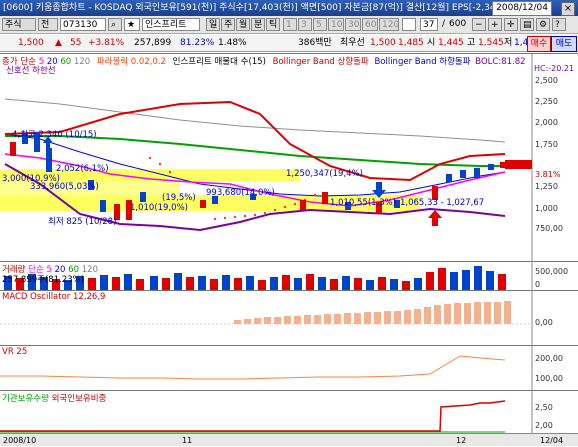 This screenshot has width=578, height=447. Describe the element at coordinates (115, 24) in the screenshot. I see `search-icon: ⌕` at that location.